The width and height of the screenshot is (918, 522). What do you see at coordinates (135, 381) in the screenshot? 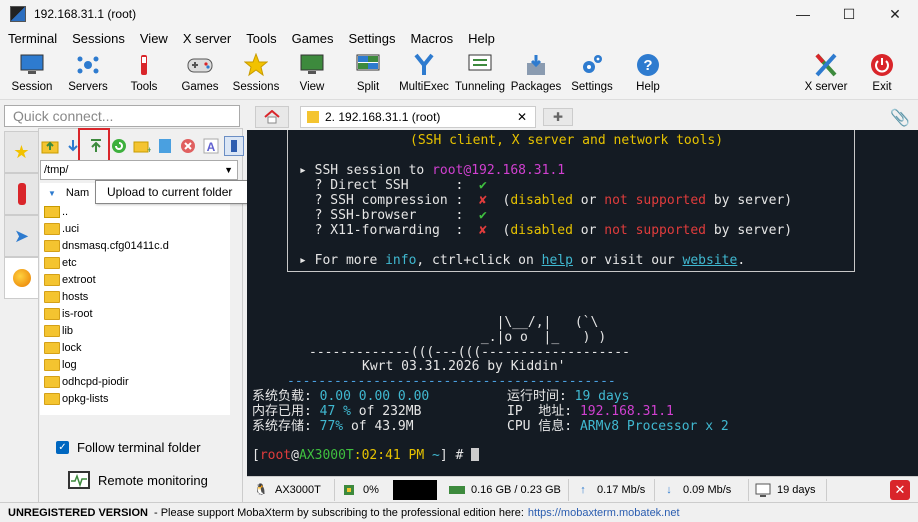
I see `list-item: odhcpd-piodir` at bounding box center [135, 381].